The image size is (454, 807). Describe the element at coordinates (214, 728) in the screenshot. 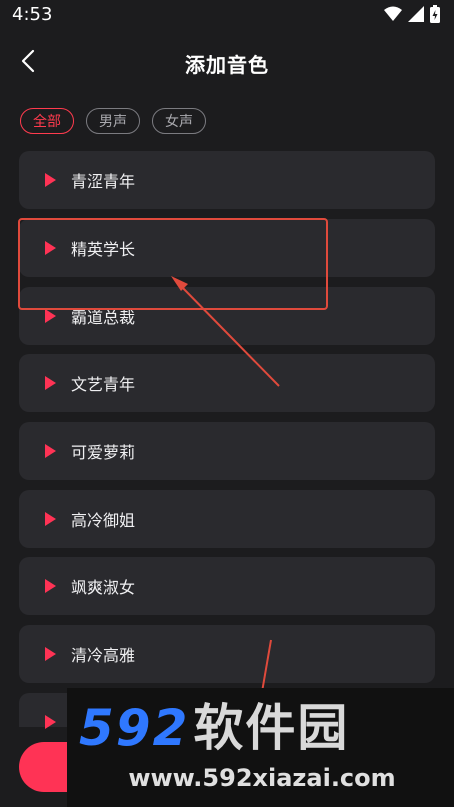

I see `watermark-title: 592软件园` at that location.